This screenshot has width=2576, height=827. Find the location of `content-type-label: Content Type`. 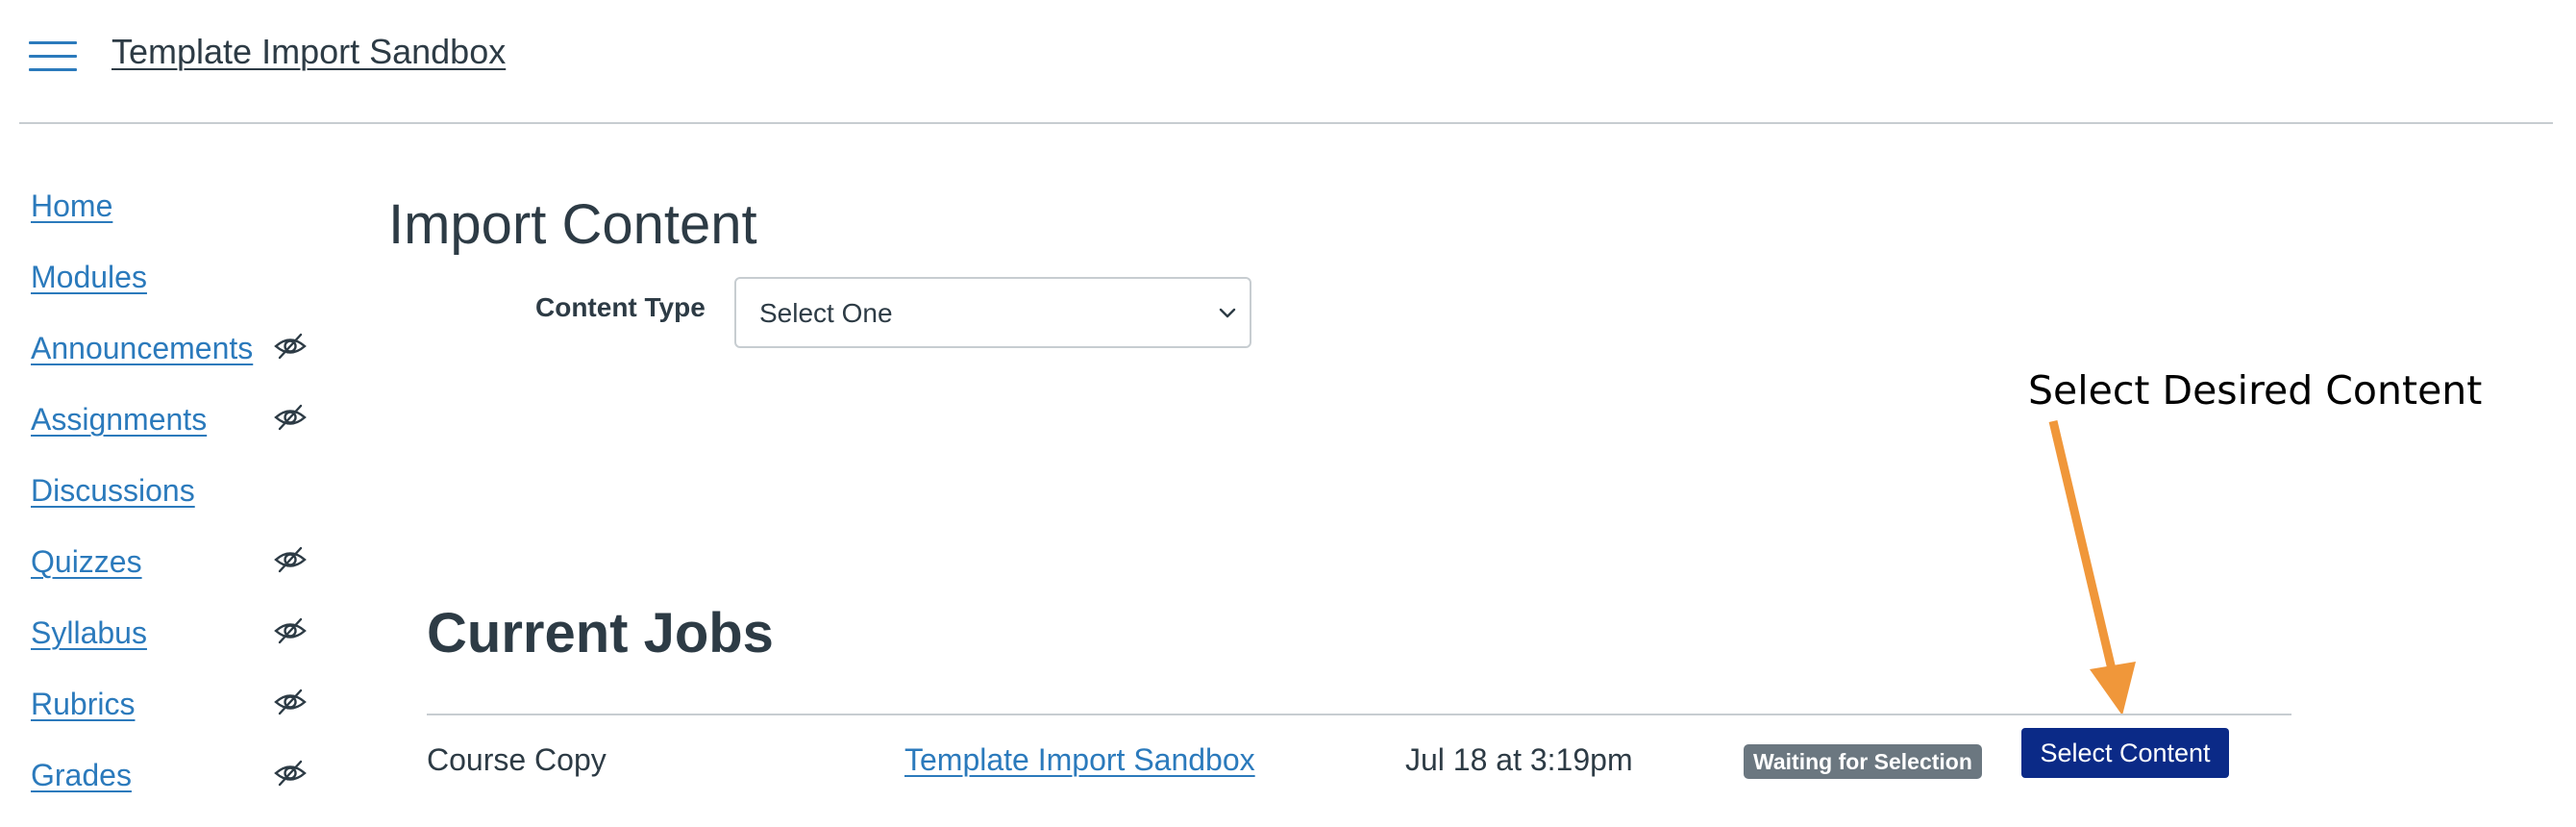

content-type-label: Content Type is located at coordinates (621, 307).